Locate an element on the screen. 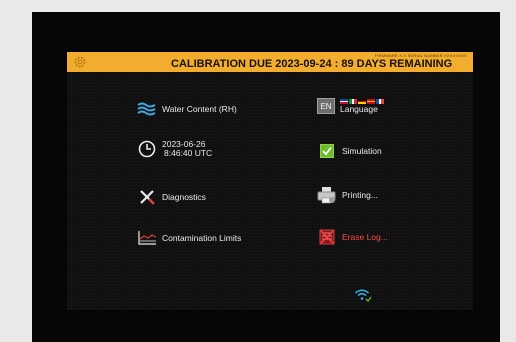 The height and width of the screenshot is (342, 516). diagnostics-button: Diagnostics is located at coordinates (171, 197).